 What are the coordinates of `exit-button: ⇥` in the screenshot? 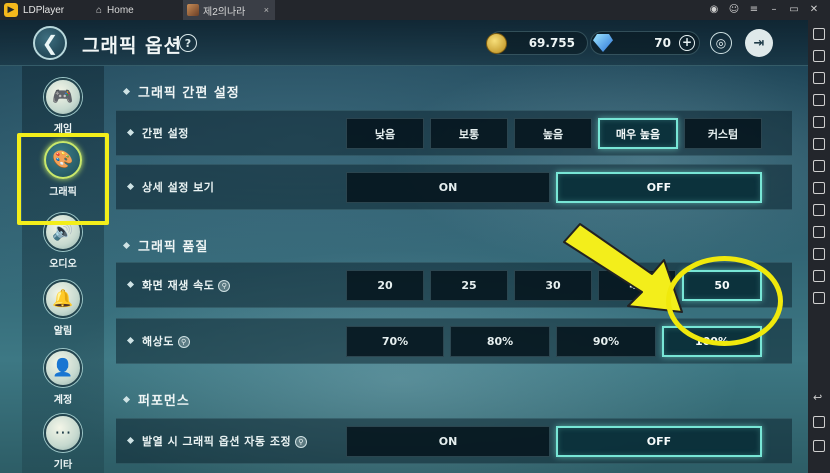 It's located at (759, 43).